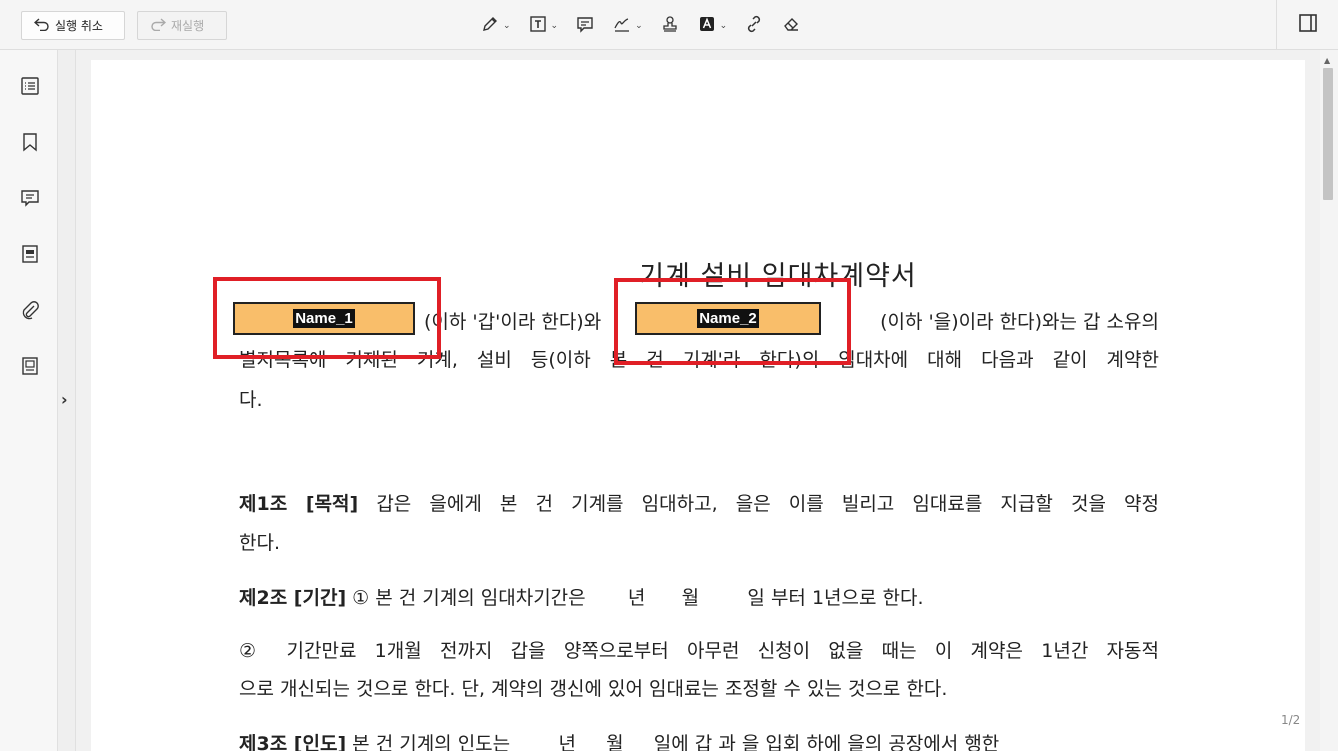 Image resolution: width=1338 pixels, height=751 pixels. I want to click on undo-label: 실행 취소, so click(79, 26).